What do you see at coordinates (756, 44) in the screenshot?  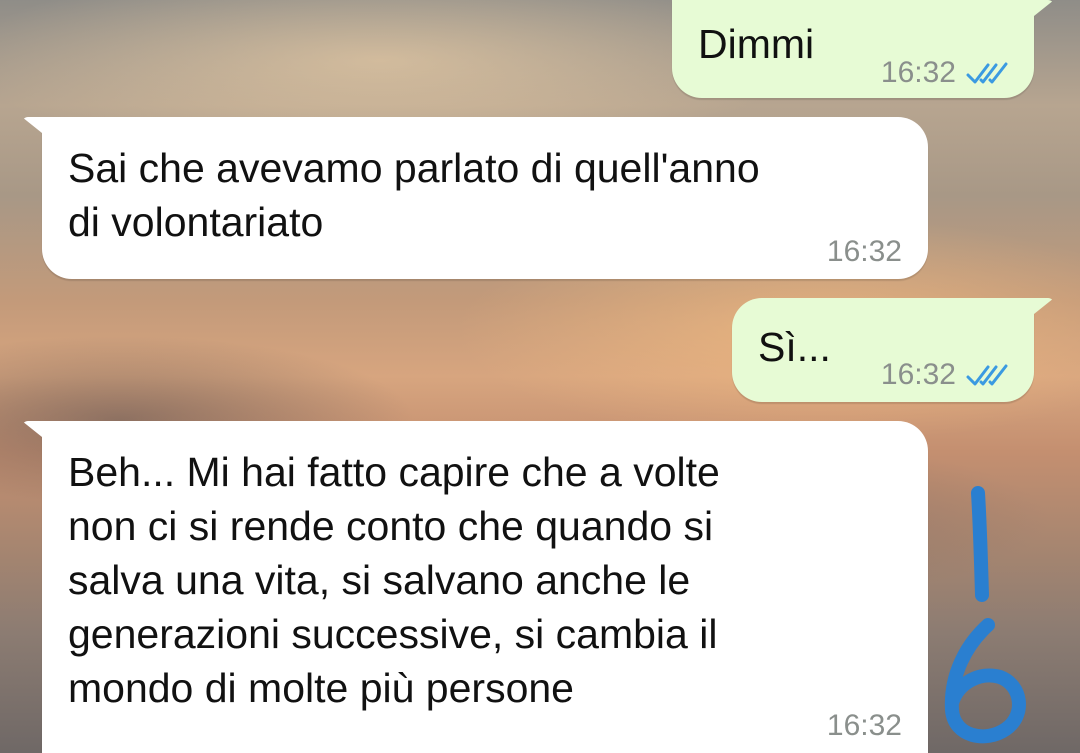 I see `message-text: Dimmi` at bounding box center [756, 44].